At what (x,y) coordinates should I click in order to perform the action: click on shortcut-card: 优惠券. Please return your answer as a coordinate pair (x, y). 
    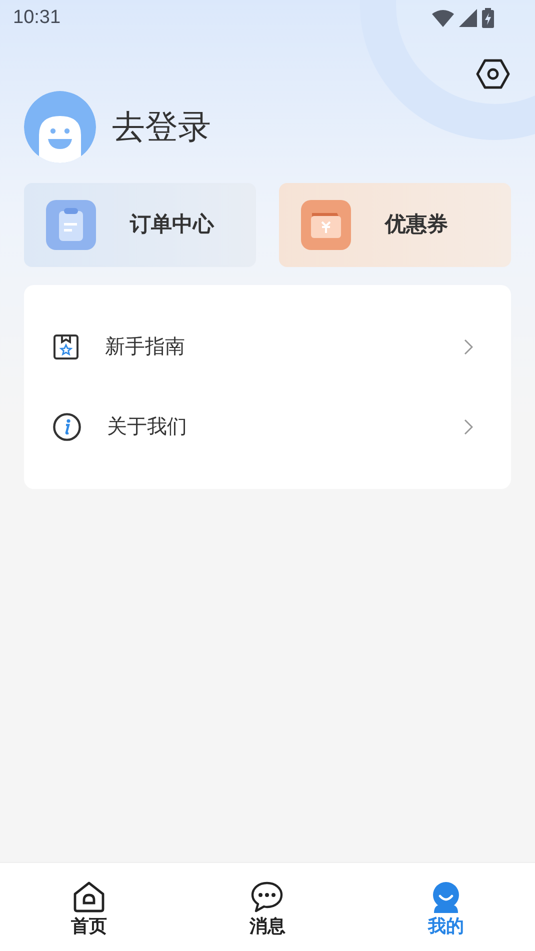
    Looking at the image, I should click on (395, 225).